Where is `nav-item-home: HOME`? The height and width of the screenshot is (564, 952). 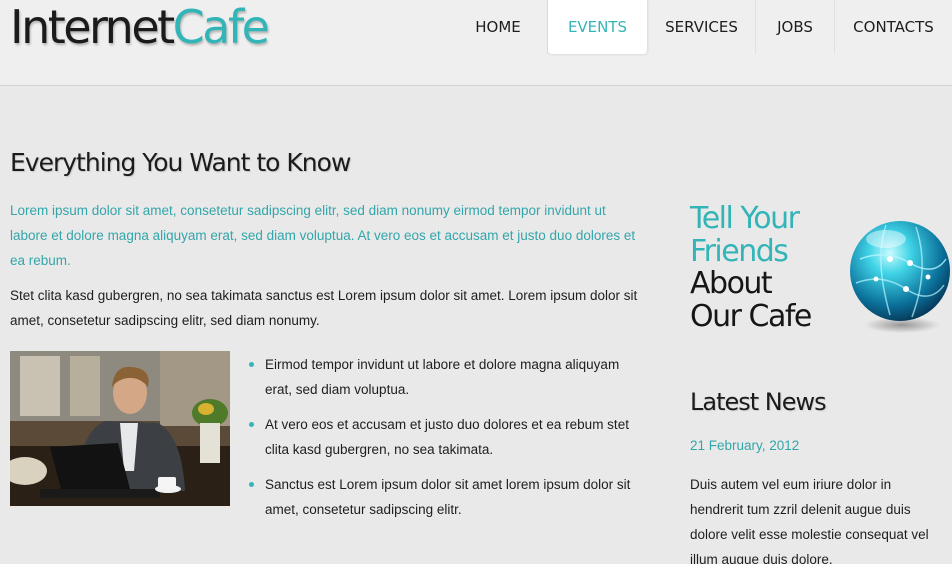 nav-item-home: HOME is located at coordinates (498, 27).